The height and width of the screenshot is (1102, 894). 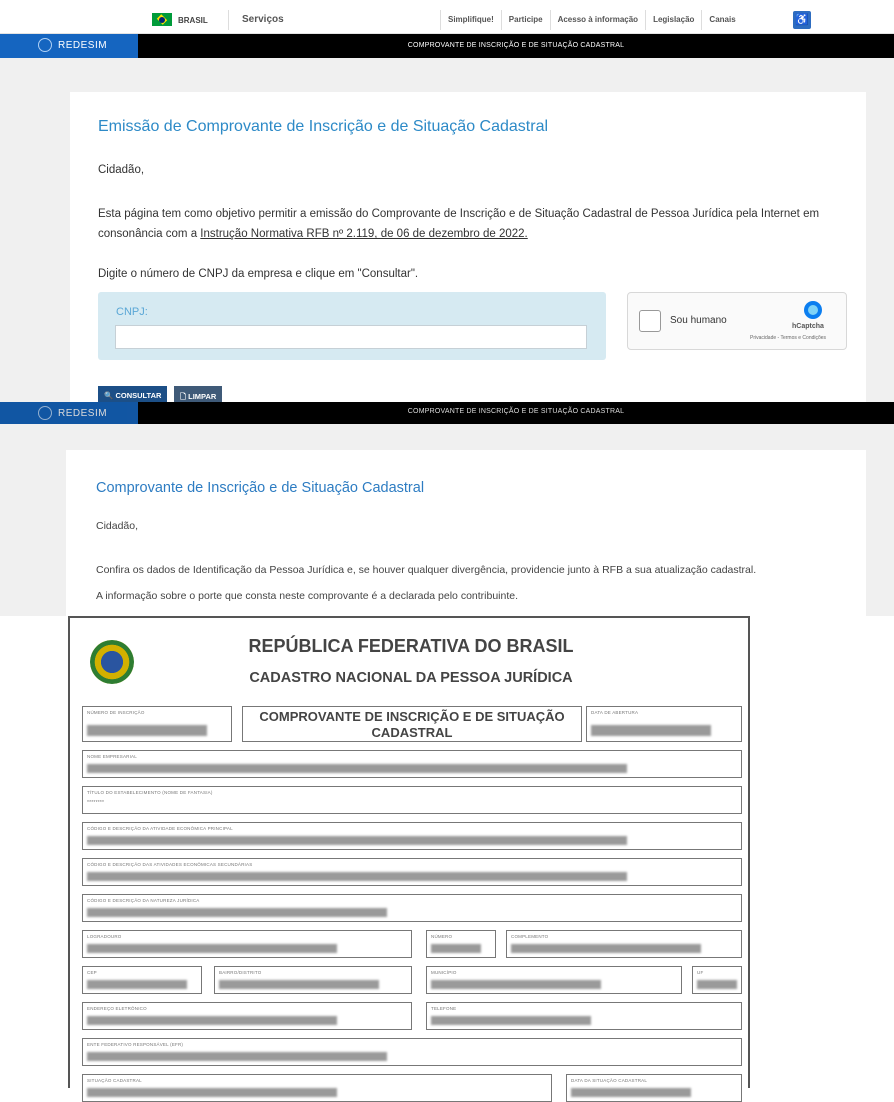 What do you see at coordinates (142, 980) in the screenshot?
I see `field-cep: CEP` at bounding box center [142, 980].